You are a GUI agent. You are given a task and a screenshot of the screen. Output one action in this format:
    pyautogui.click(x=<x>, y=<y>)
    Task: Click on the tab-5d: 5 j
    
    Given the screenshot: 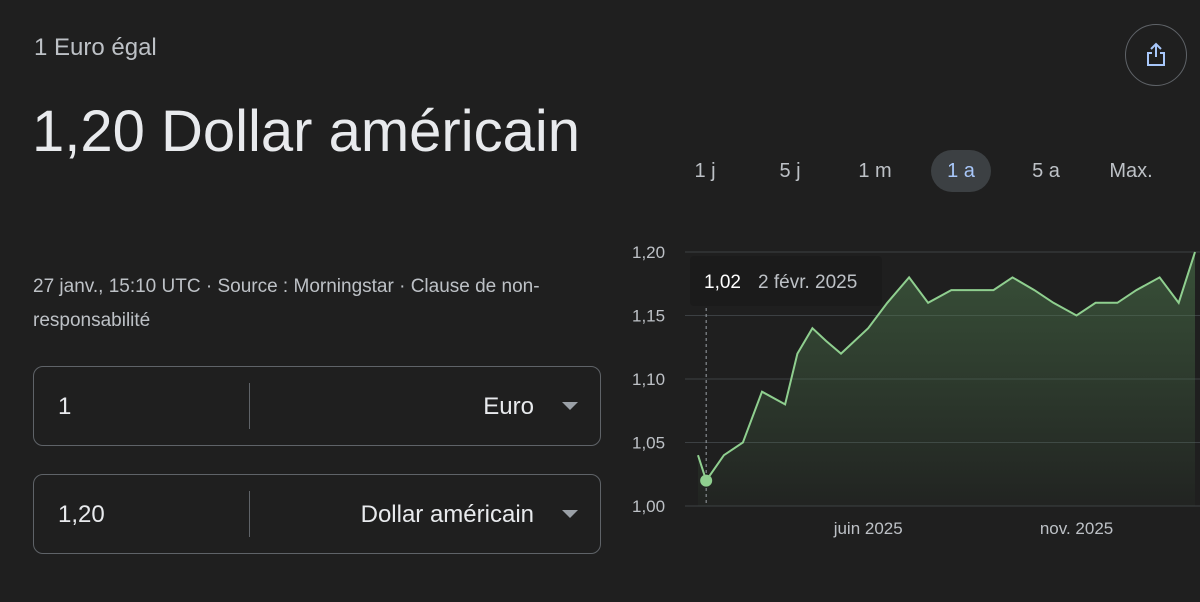 What is the action you would take?
    pyautogui.click(x=790, y=171)
    